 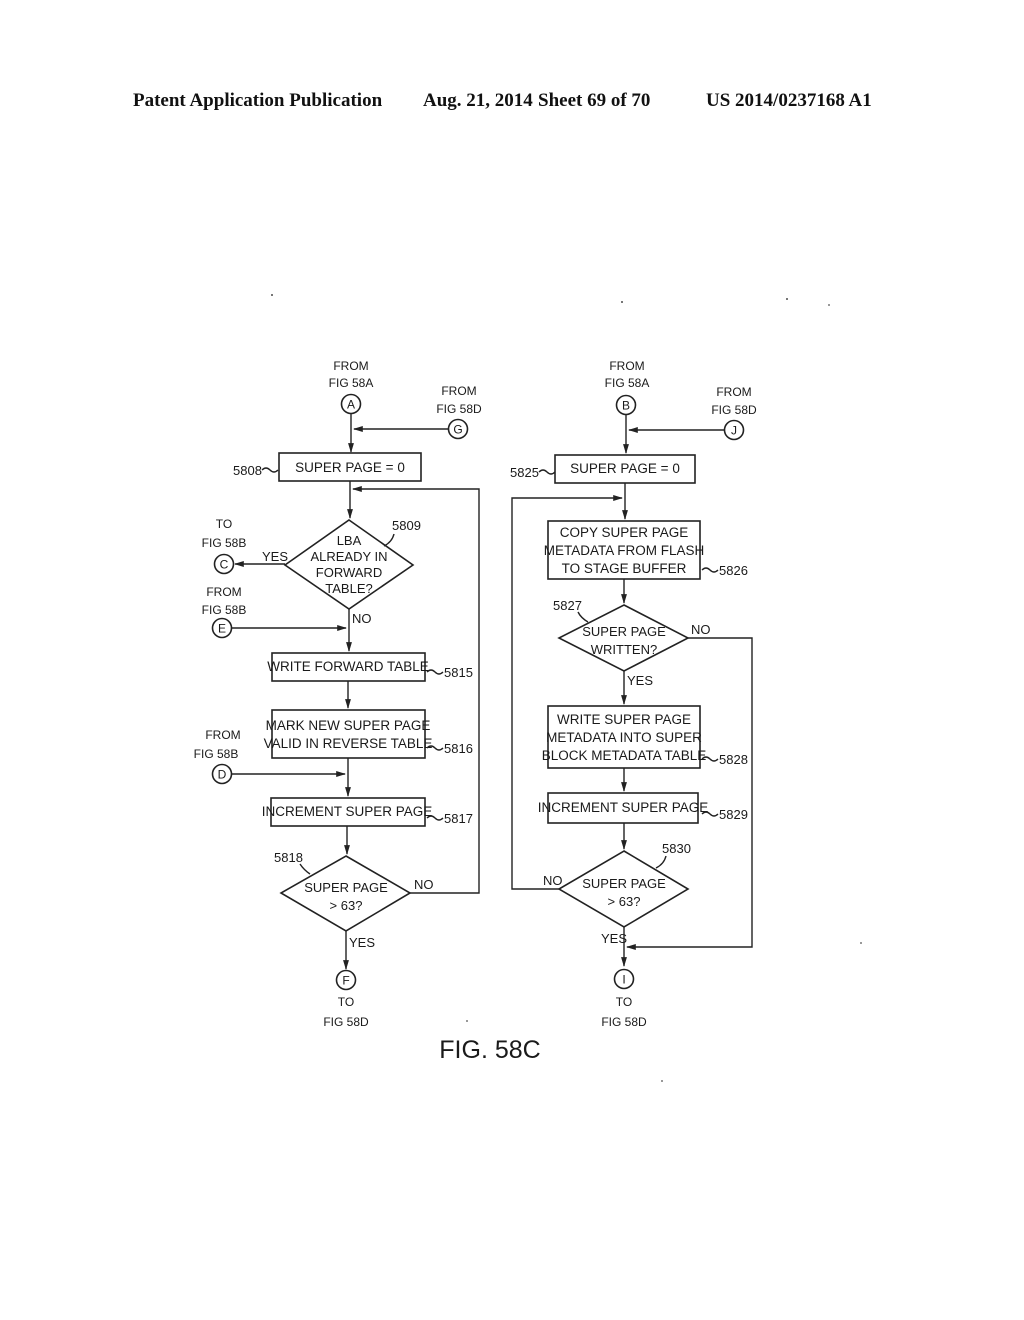 What do you see at coordinates (627, 383) in the screenshot?
I see `connector-b-line2: FIG 58A` at bounding box center [627, 383].